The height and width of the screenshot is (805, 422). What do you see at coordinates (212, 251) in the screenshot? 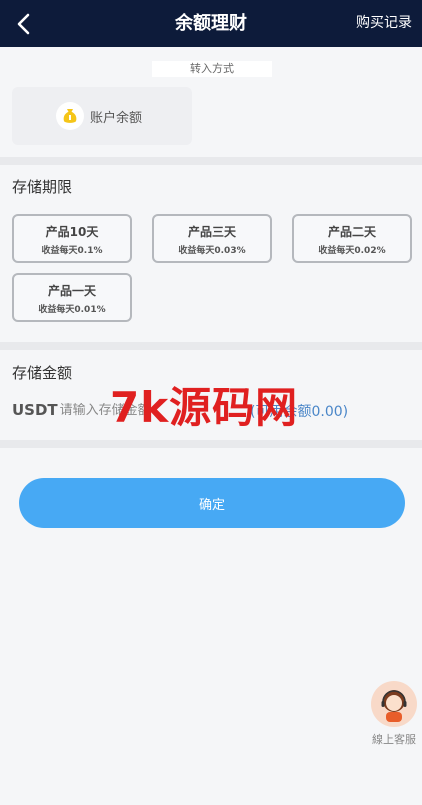
I see `product-rate: 收益每天0.03%` at bounding box center [212, 251].